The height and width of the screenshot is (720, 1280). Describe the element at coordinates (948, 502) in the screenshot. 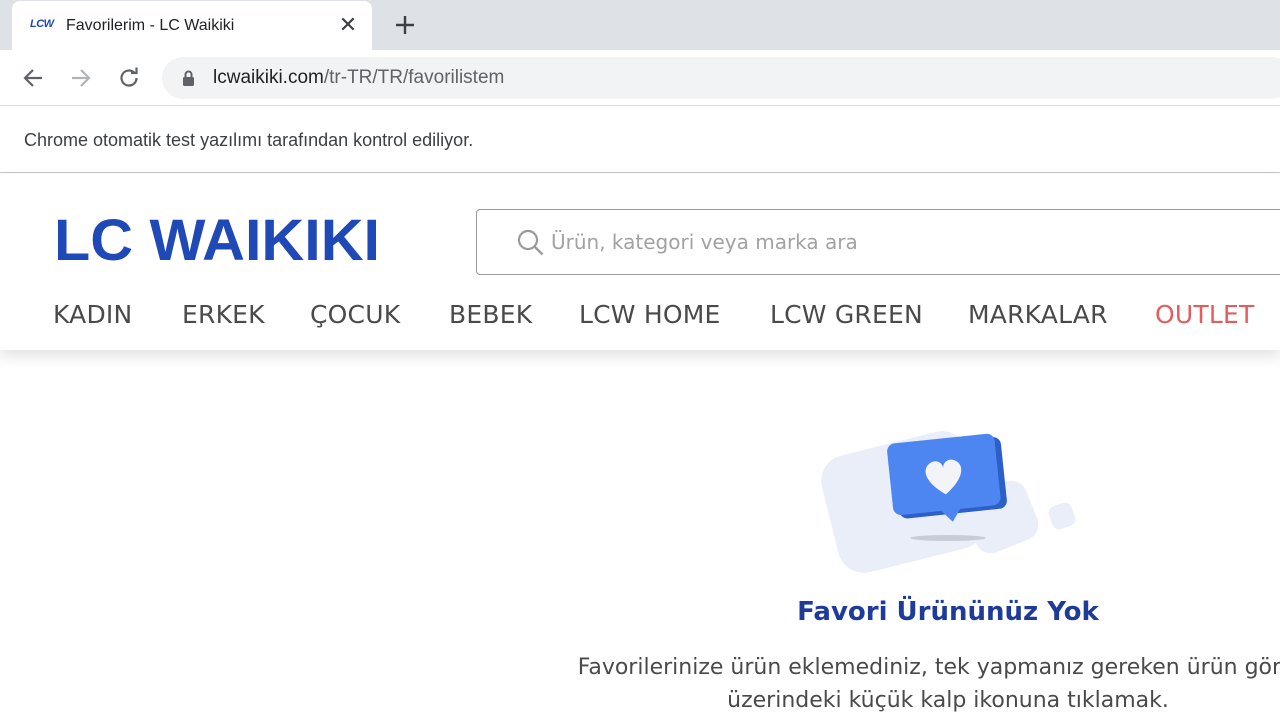

I see `heart-bubble-illustration` at that location.